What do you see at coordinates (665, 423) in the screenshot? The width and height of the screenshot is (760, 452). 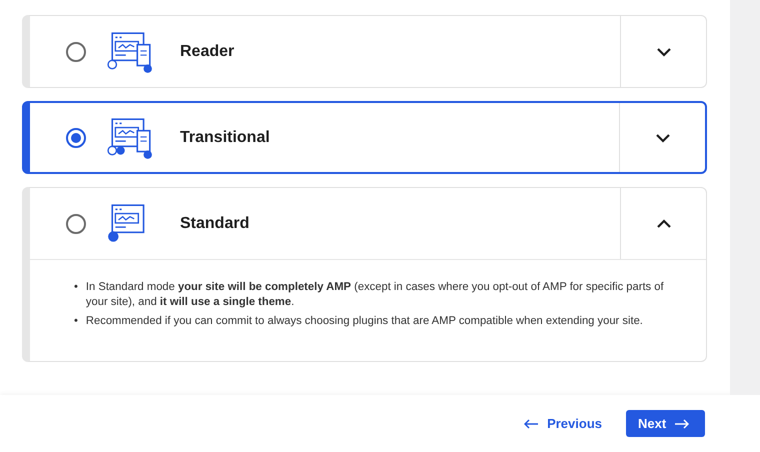 I see `next-button: Next` at bounding box center [665, 423].